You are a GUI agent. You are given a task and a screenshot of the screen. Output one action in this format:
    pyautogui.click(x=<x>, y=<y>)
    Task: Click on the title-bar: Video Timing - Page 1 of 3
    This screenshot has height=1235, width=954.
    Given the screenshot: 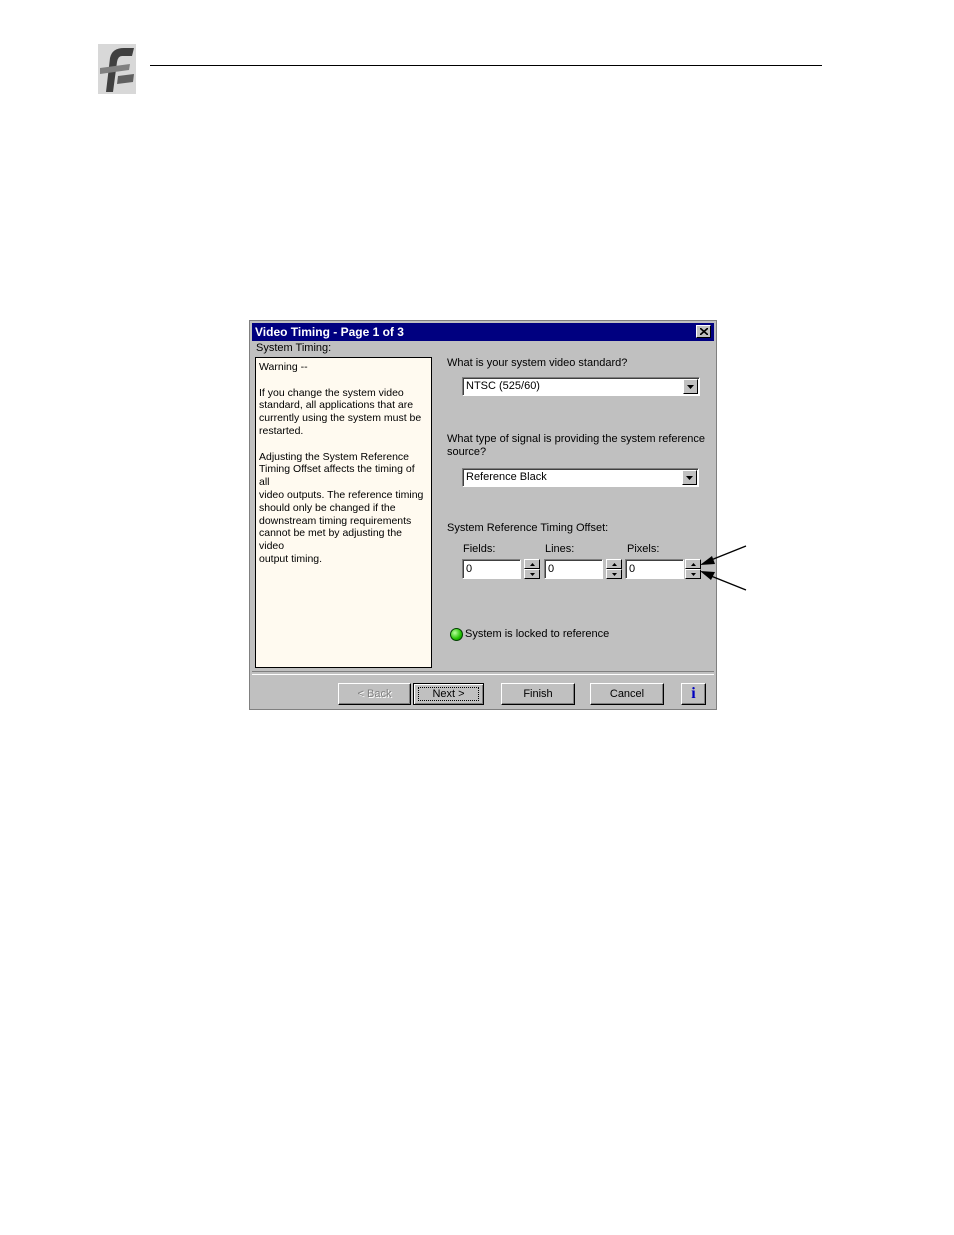 What is the action you would take?
    pyautogui.click(x=483, y=332)
    